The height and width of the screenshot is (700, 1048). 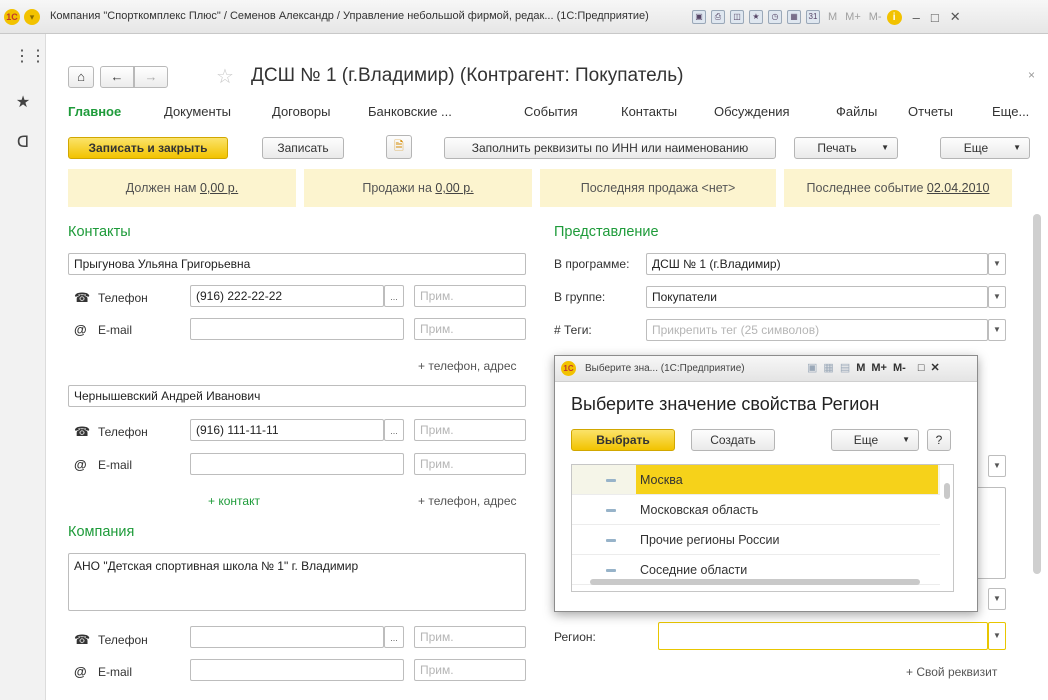 I want to click on last-event-info: Последнее событие 02.04.2010, so click(x=898, y=188).